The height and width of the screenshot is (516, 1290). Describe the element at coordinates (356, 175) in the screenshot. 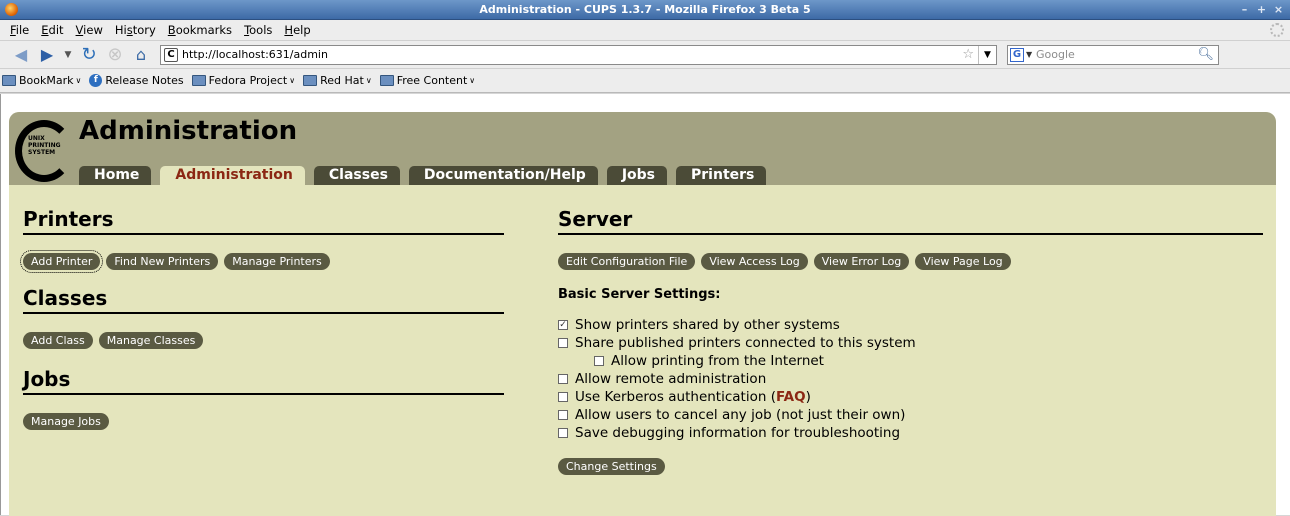

I see `tab-classes: Classes` at that location.